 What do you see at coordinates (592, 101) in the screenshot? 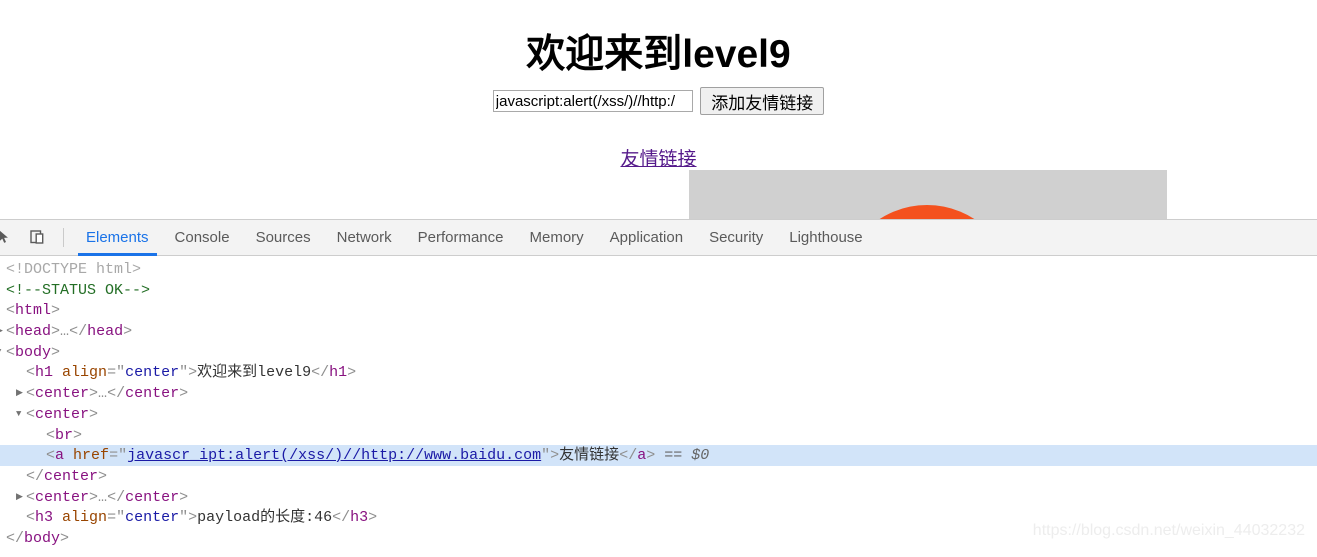
I see `link-url-input` at bounding box center [592, 101].